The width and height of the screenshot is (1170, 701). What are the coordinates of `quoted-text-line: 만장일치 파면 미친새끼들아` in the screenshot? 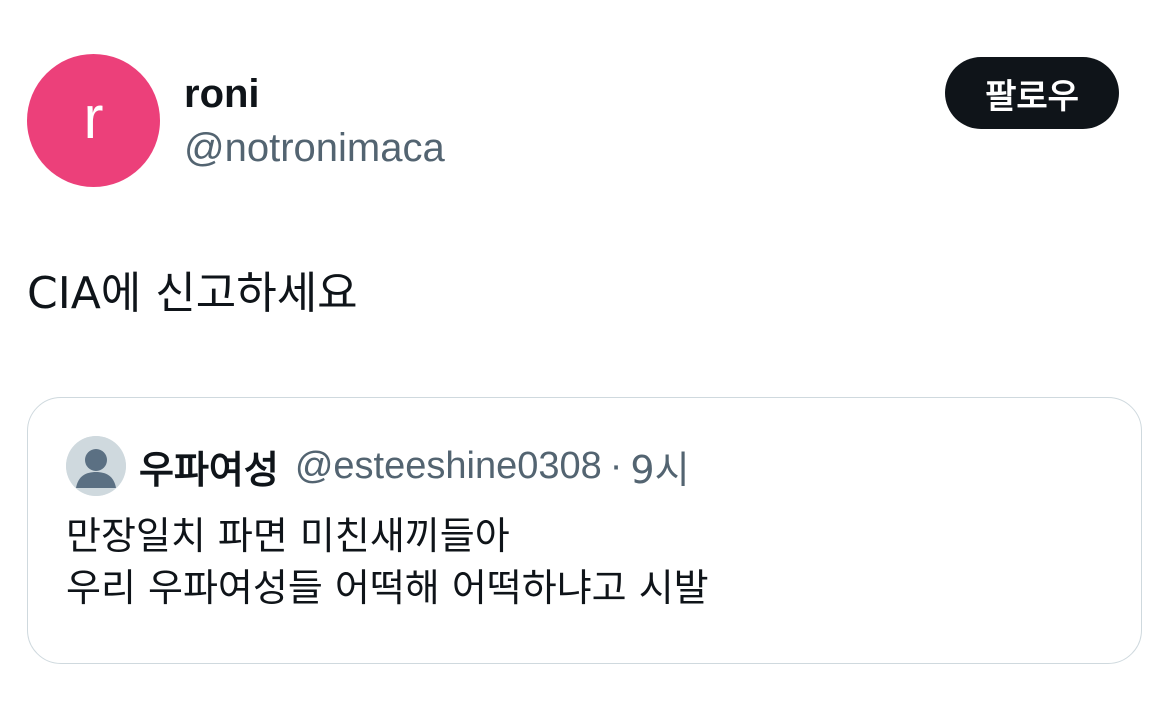 It's located at (288, 536).